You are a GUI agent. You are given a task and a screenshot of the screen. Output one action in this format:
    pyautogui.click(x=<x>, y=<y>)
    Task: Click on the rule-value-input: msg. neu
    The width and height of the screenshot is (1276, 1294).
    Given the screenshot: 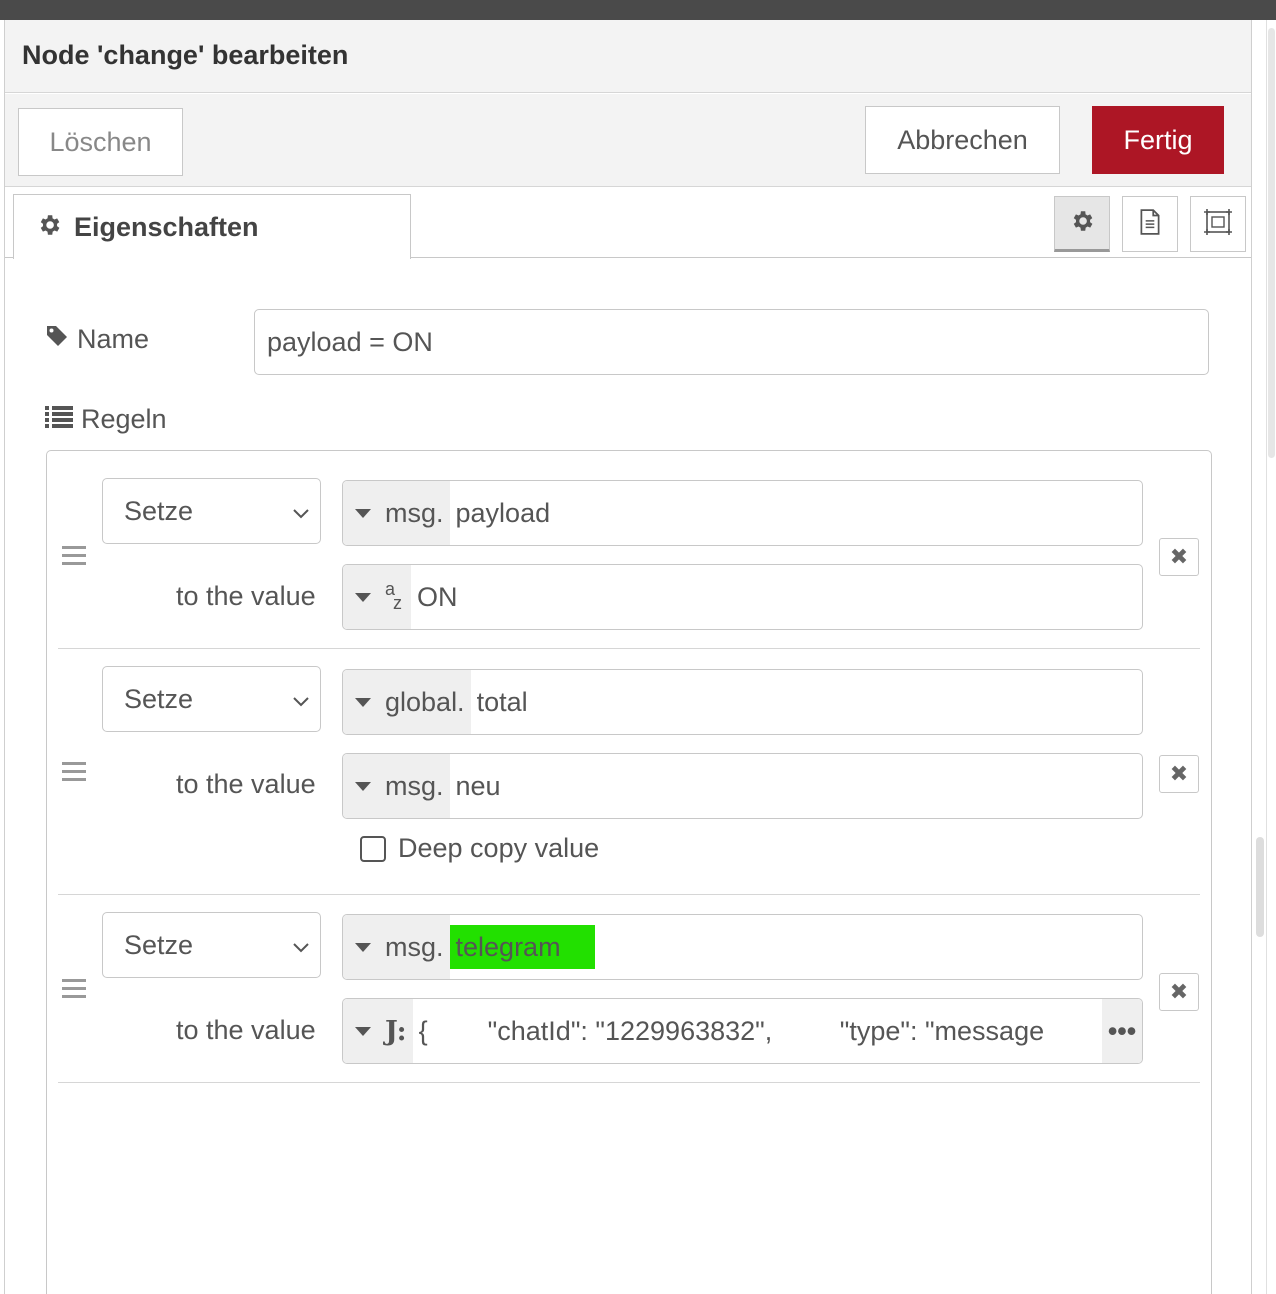 What is the action you would take?
    pyautogui.click(x=742, y=786)
    